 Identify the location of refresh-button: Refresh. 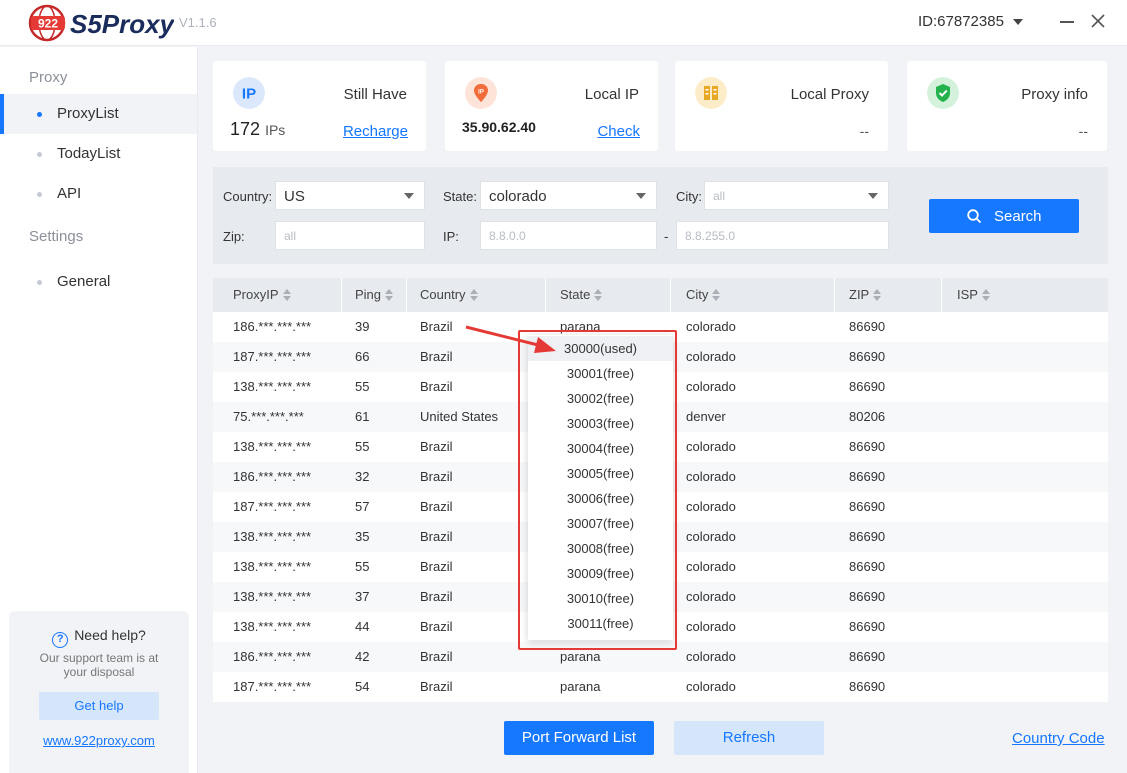
(749, 738).